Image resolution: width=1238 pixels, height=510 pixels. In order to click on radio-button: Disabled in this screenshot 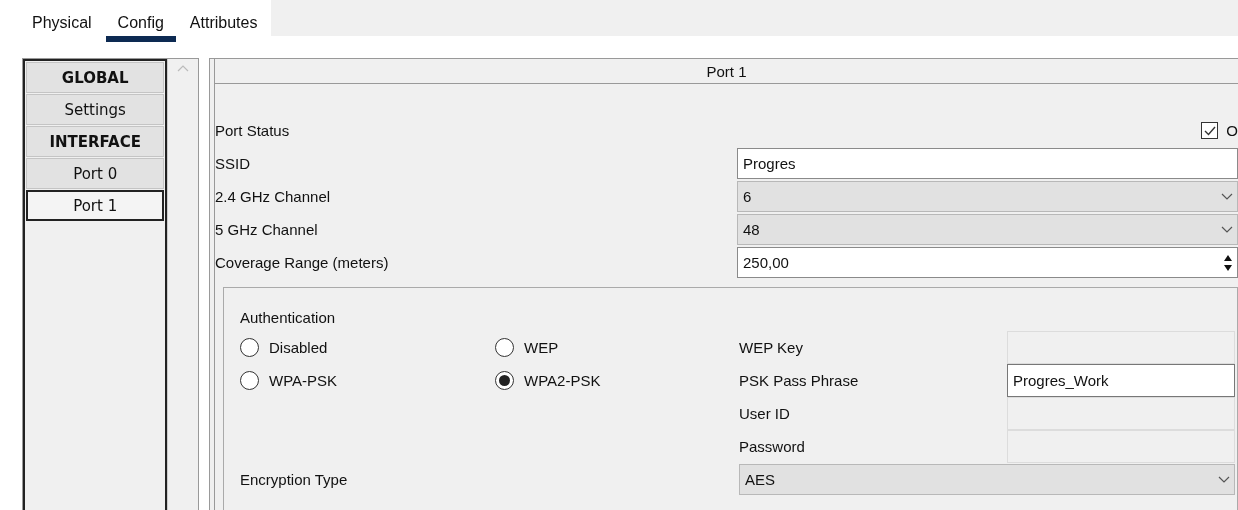, I will do `click(367, 347)`.